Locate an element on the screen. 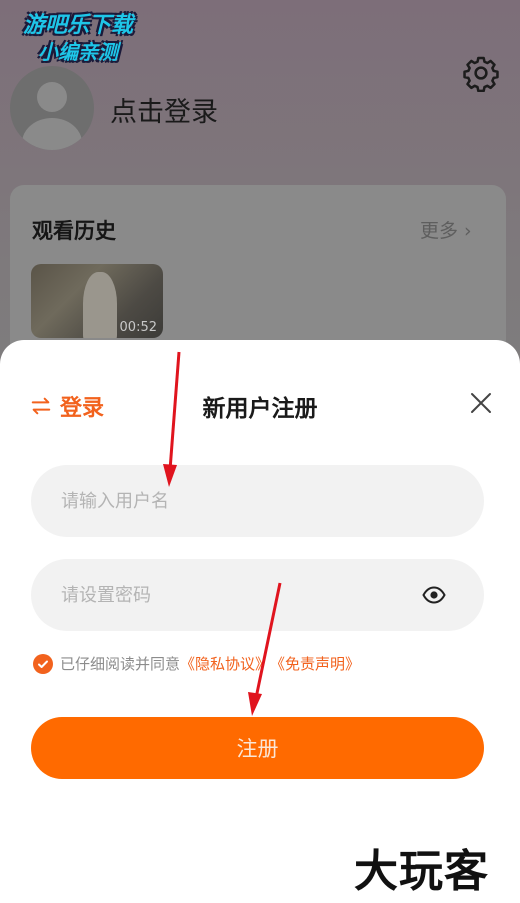  gear-icon is located at coordinates (481, 73).